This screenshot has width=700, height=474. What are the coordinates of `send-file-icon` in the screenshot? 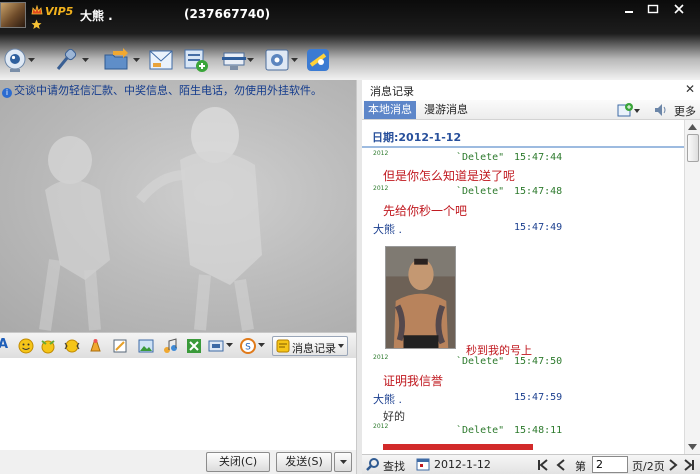 It's located at (116, 59).